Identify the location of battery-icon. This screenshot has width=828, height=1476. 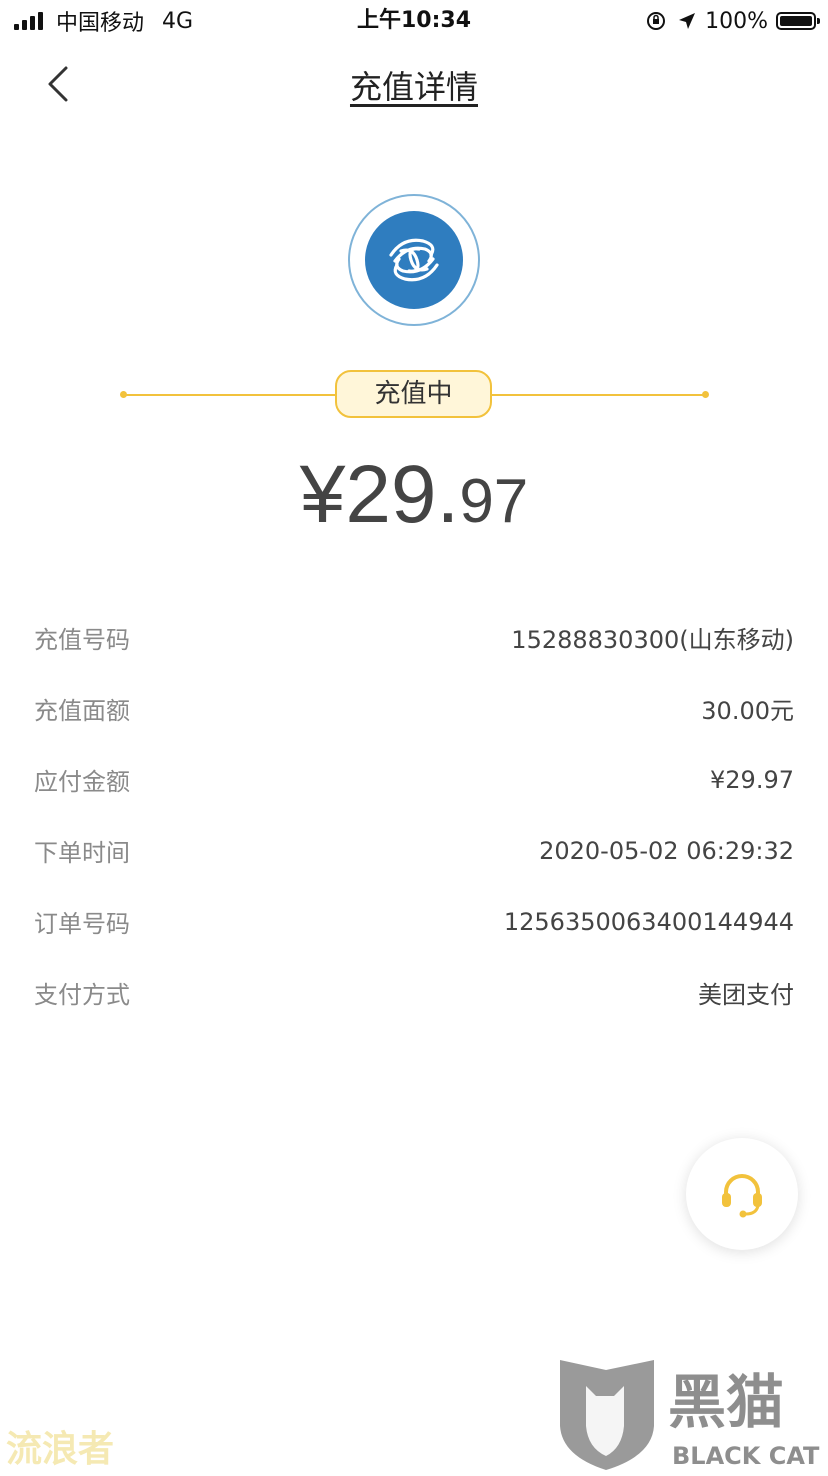
(798, 21).